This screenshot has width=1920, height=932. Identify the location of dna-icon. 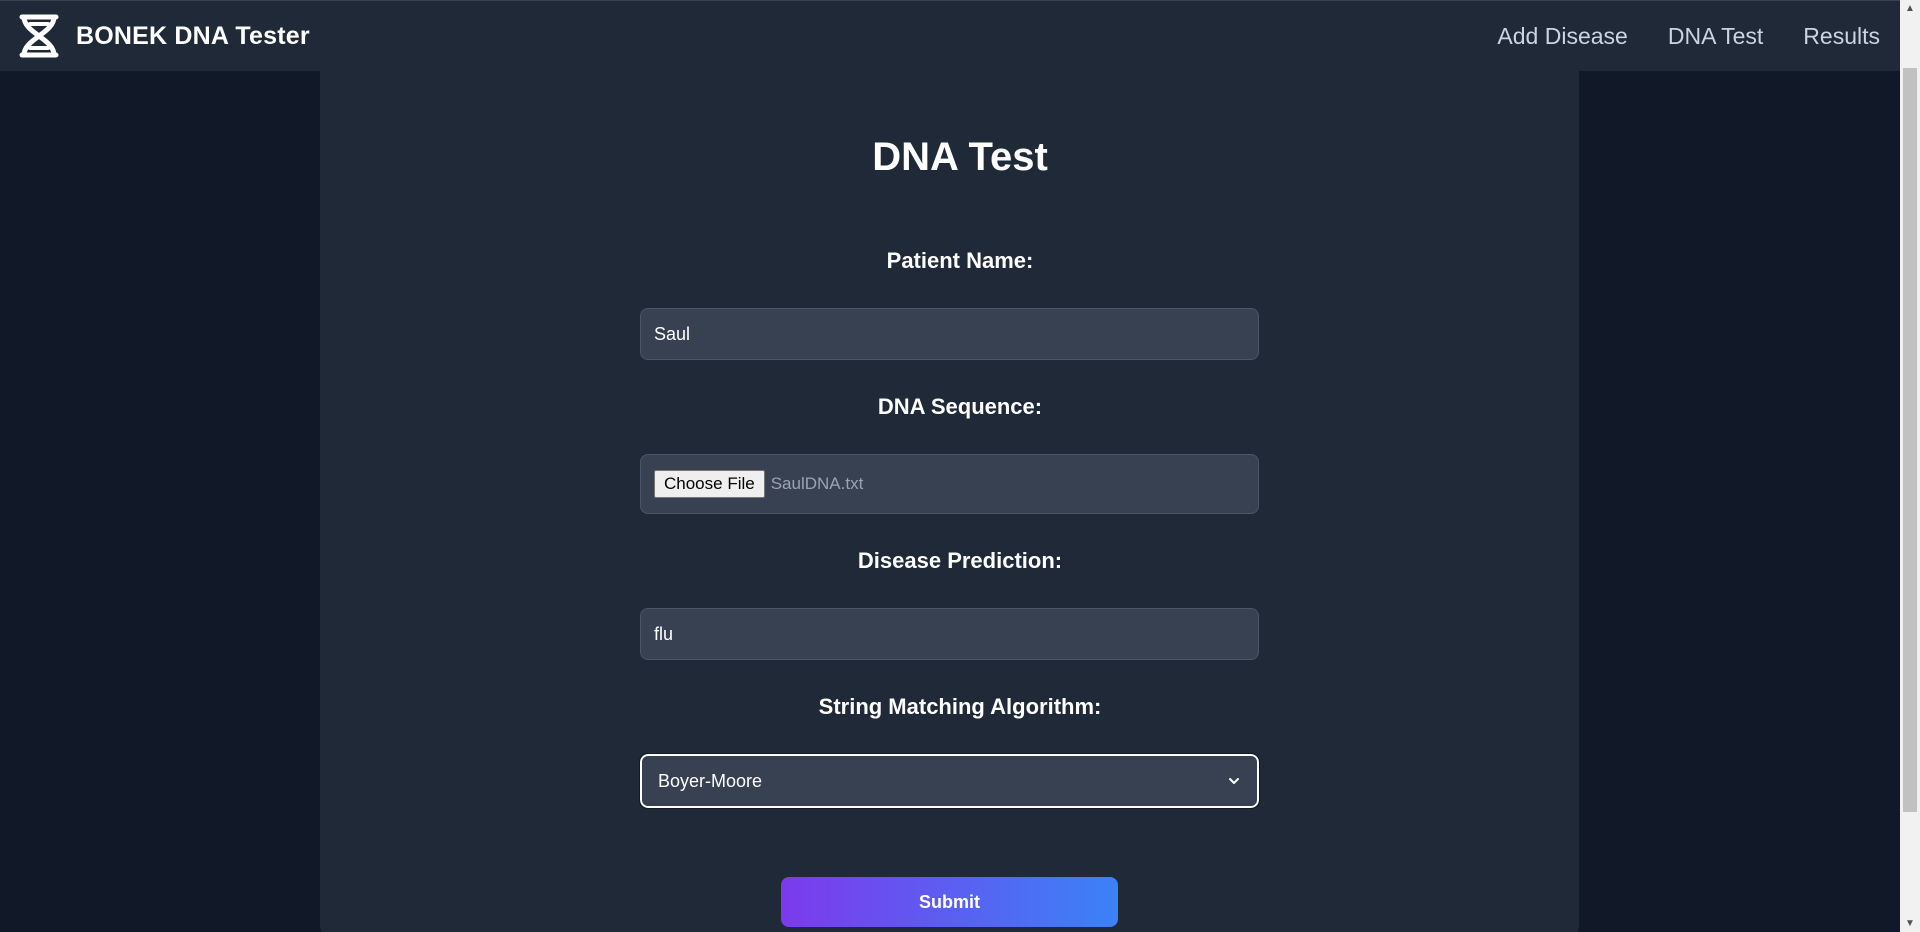
(39, 36).